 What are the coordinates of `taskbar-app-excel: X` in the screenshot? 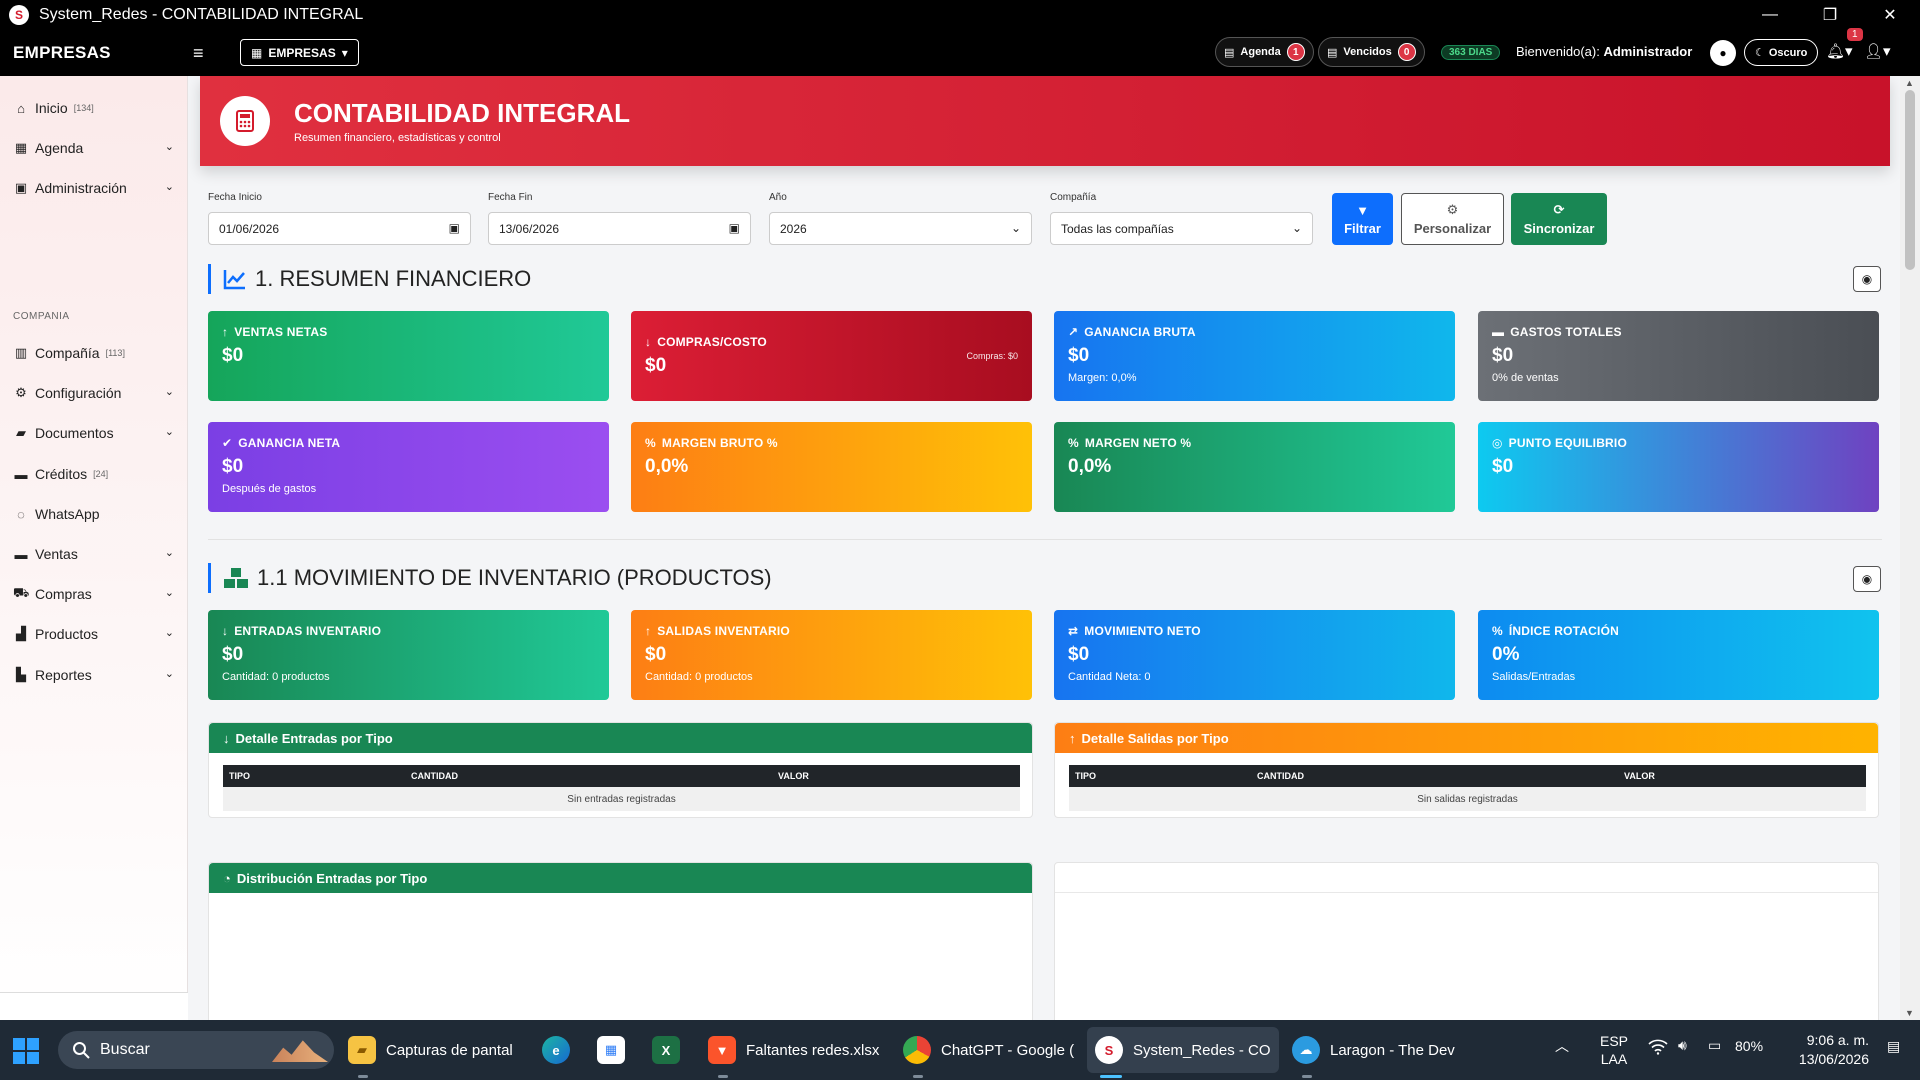 It's located at (666, 1050).